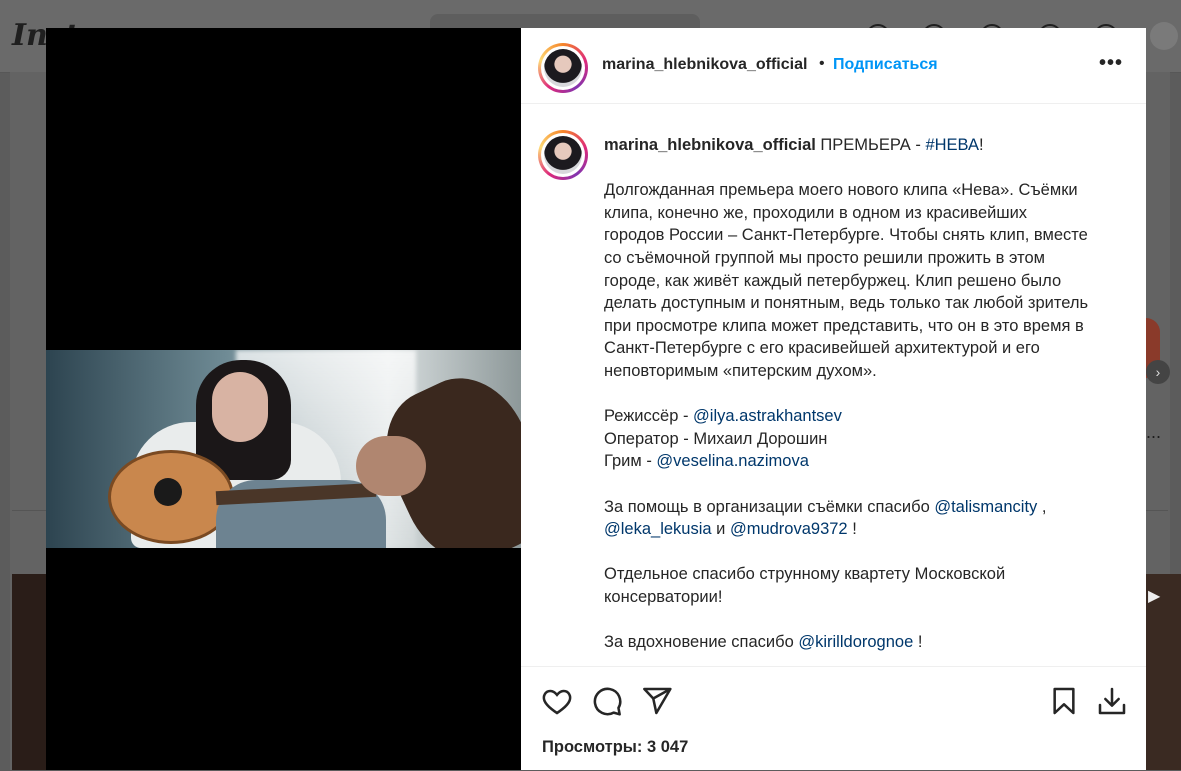 The height and width of the screenshot is (771, 1181). What do you see at coordinates (168, 492) in the screenshot?
I see `guitar-soundhole` at bounding box center [168, 492].